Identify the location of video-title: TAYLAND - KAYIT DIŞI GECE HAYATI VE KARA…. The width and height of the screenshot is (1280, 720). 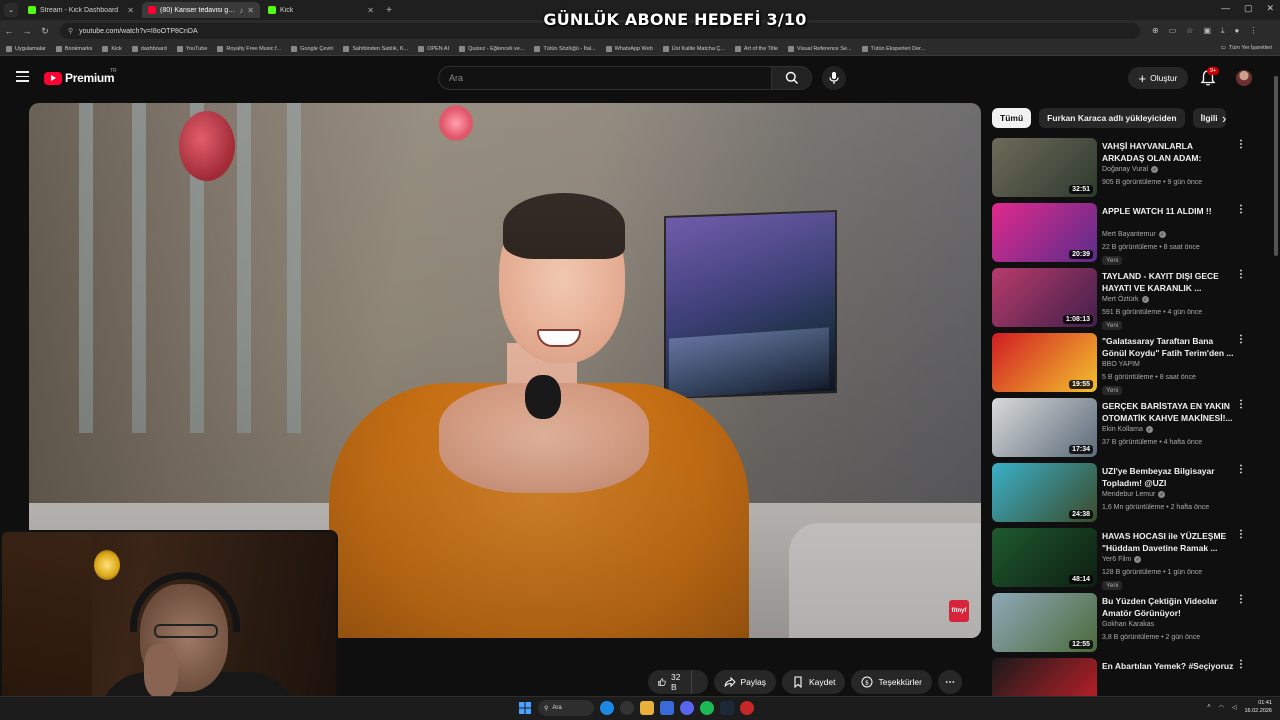
(1168, 282).